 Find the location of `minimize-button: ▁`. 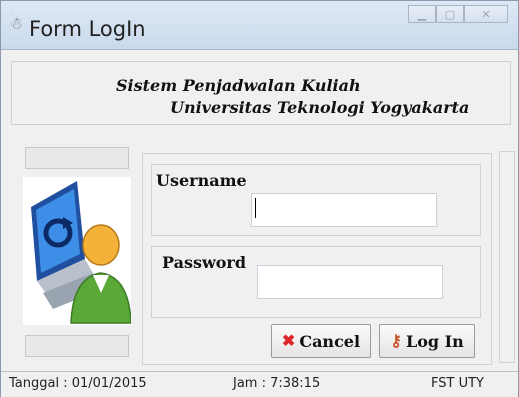

minimize-button: ▁ is located at coordinates (422, 14).